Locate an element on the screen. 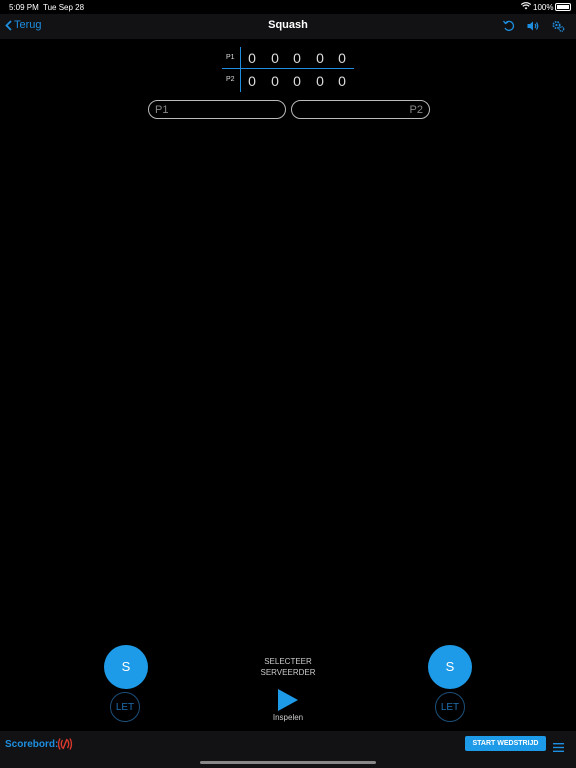  grid-divider-vertical is located at coordinates (240, 69).